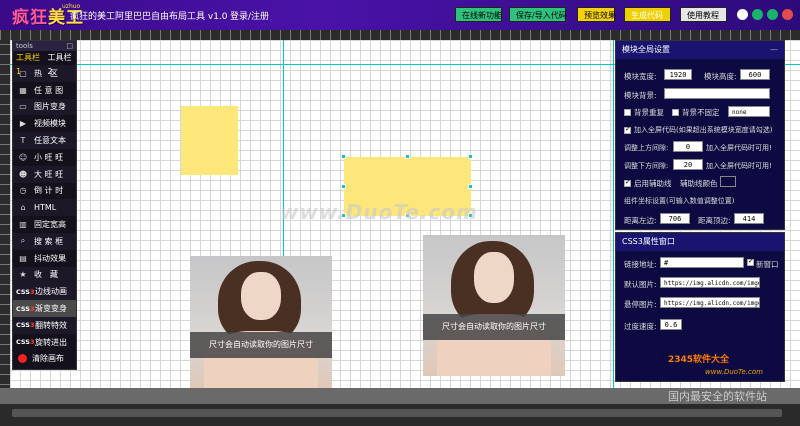 Image resolution: width=800 pixels, height=426 pixels. I want to click on tool-label: 搜 索 框, so click(49, 241).